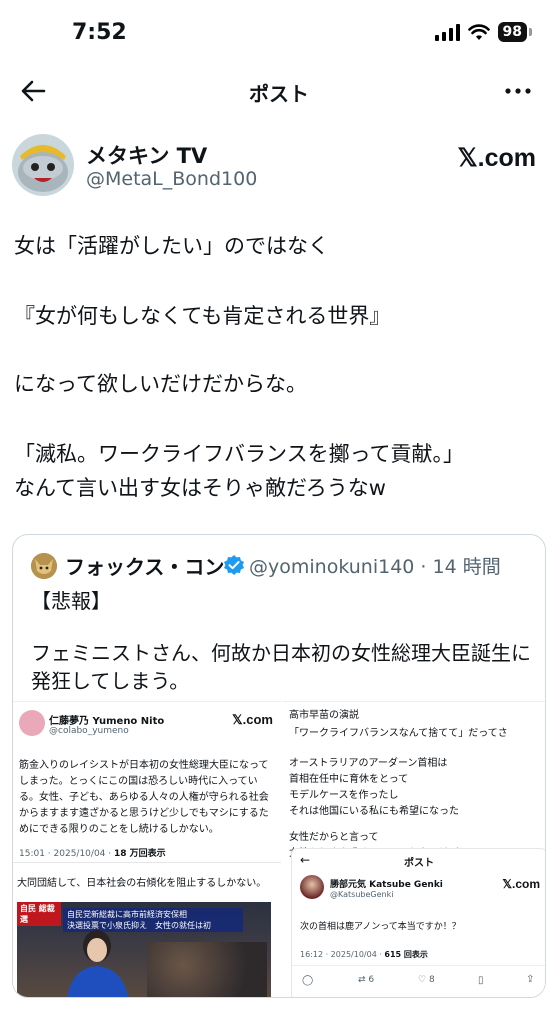  I want to click on quoted-text-line: フェミニストさん、何故か日本初の女性総理大臣誕生に, so click(281, 653).